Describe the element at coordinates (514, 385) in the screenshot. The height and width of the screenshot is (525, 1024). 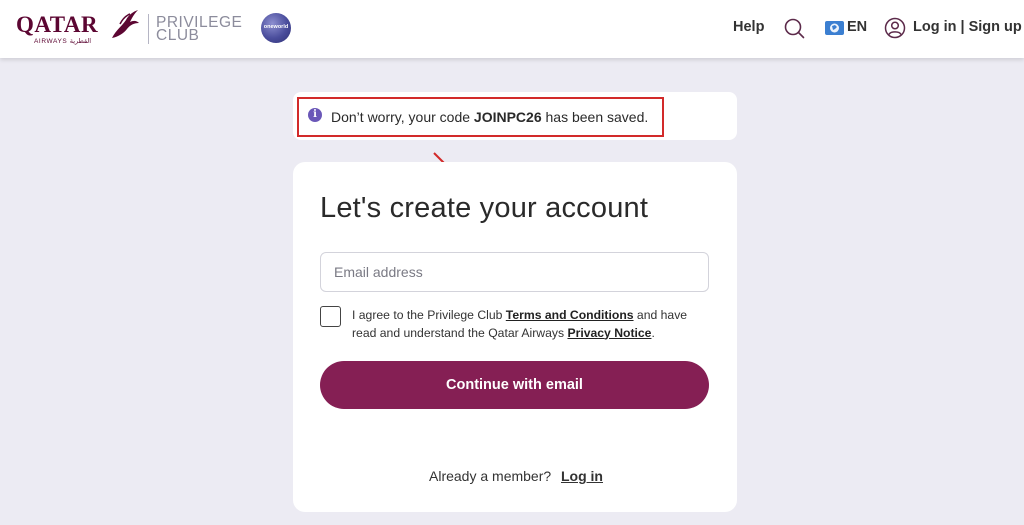
I see `continue-with-email-button: Continue with email` at that location.